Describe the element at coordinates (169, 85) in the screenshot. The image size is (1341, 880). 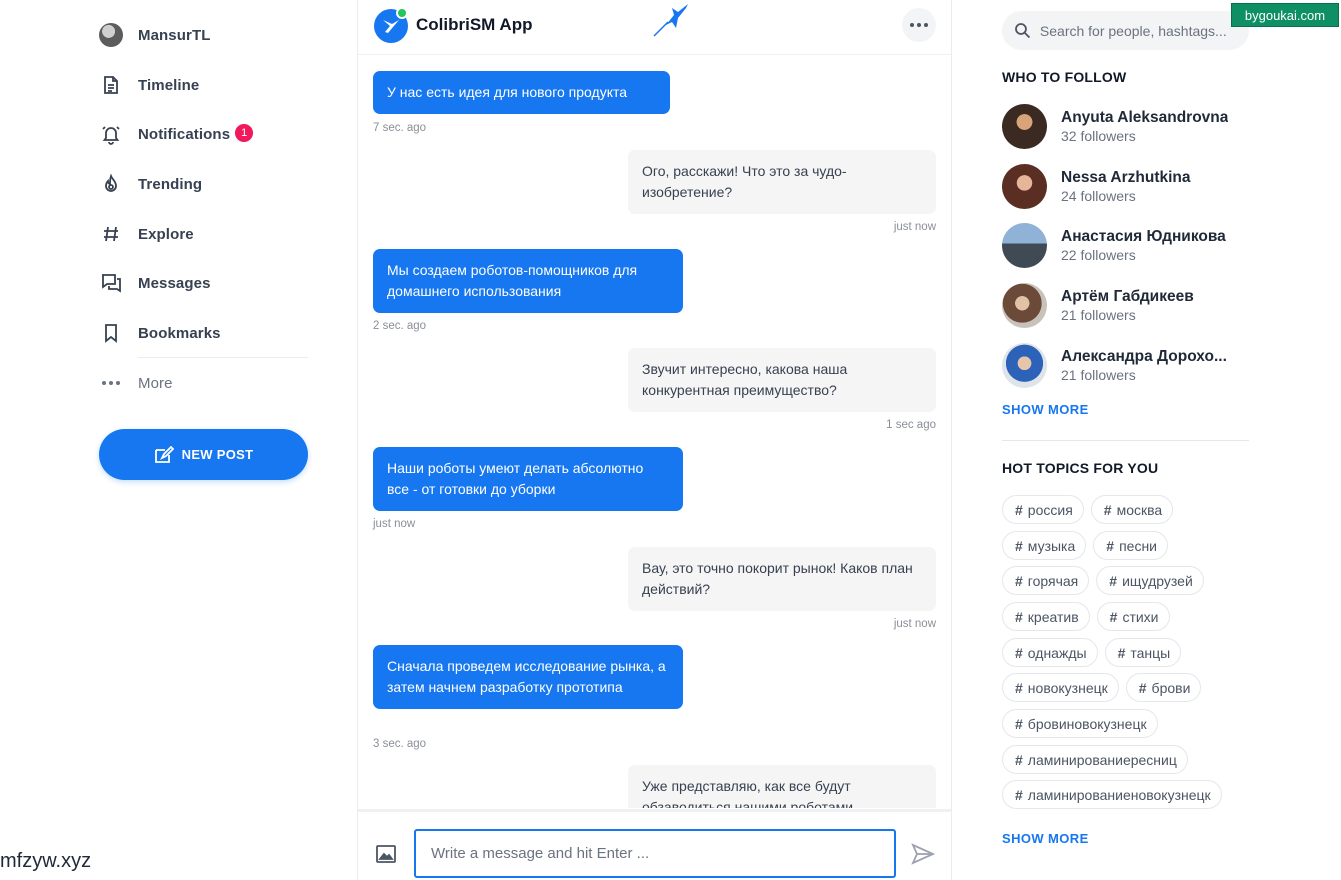
I see `sidebar-item-label: Timeline` at that location.